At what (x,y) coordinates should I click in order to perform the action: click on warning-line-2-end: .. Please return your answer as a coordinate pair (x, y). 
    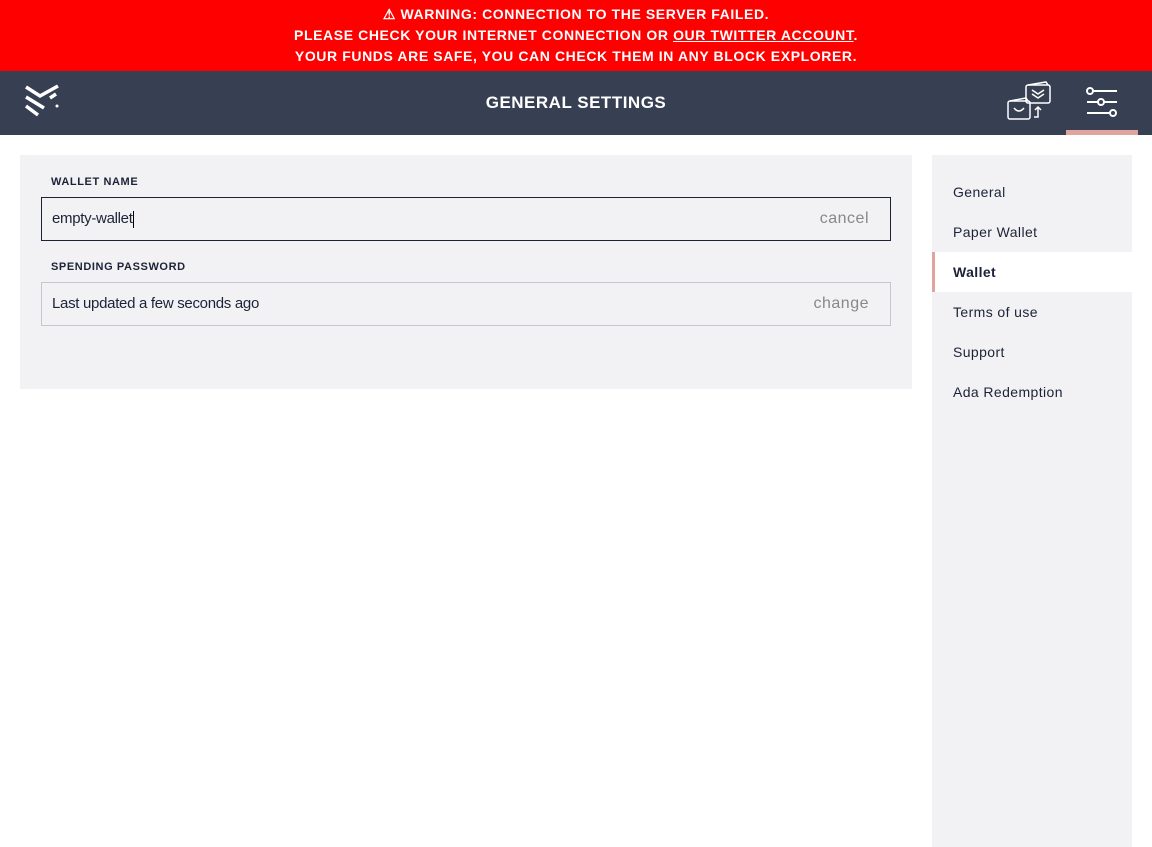
    Looking at the image, I should click on (855, 35).